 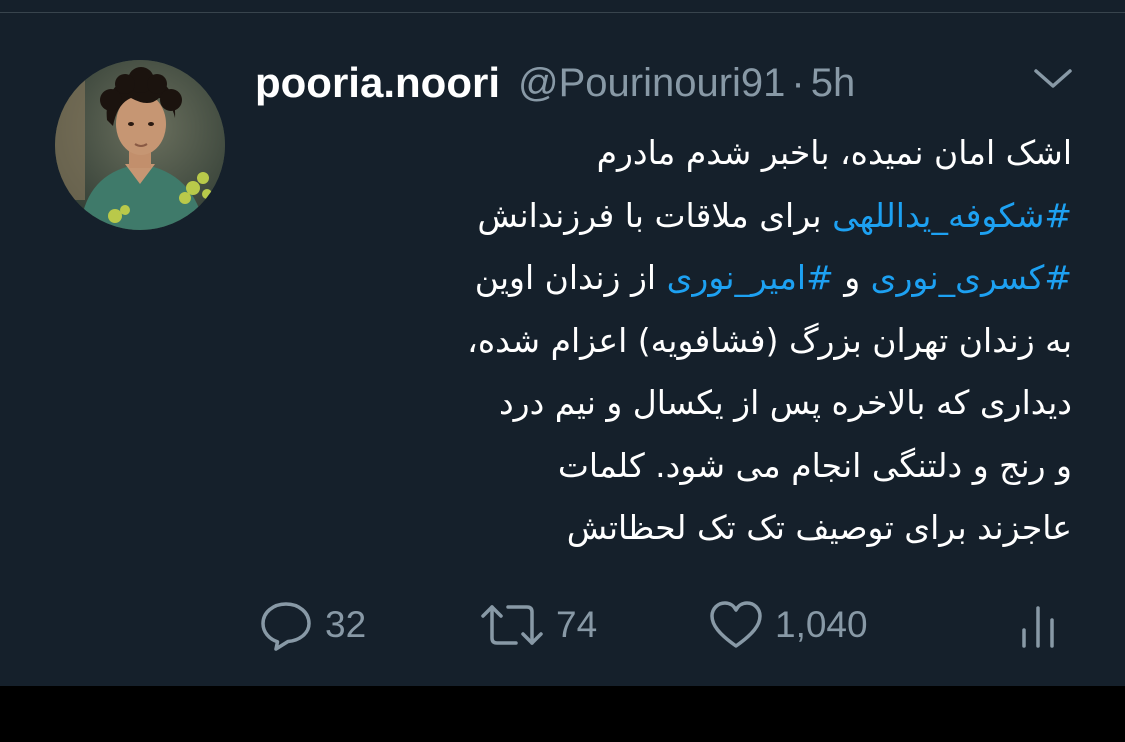 I want to click on tweet-header: pooria.noori @Pourinouri91 · 5h, so click(x=555, y=83).